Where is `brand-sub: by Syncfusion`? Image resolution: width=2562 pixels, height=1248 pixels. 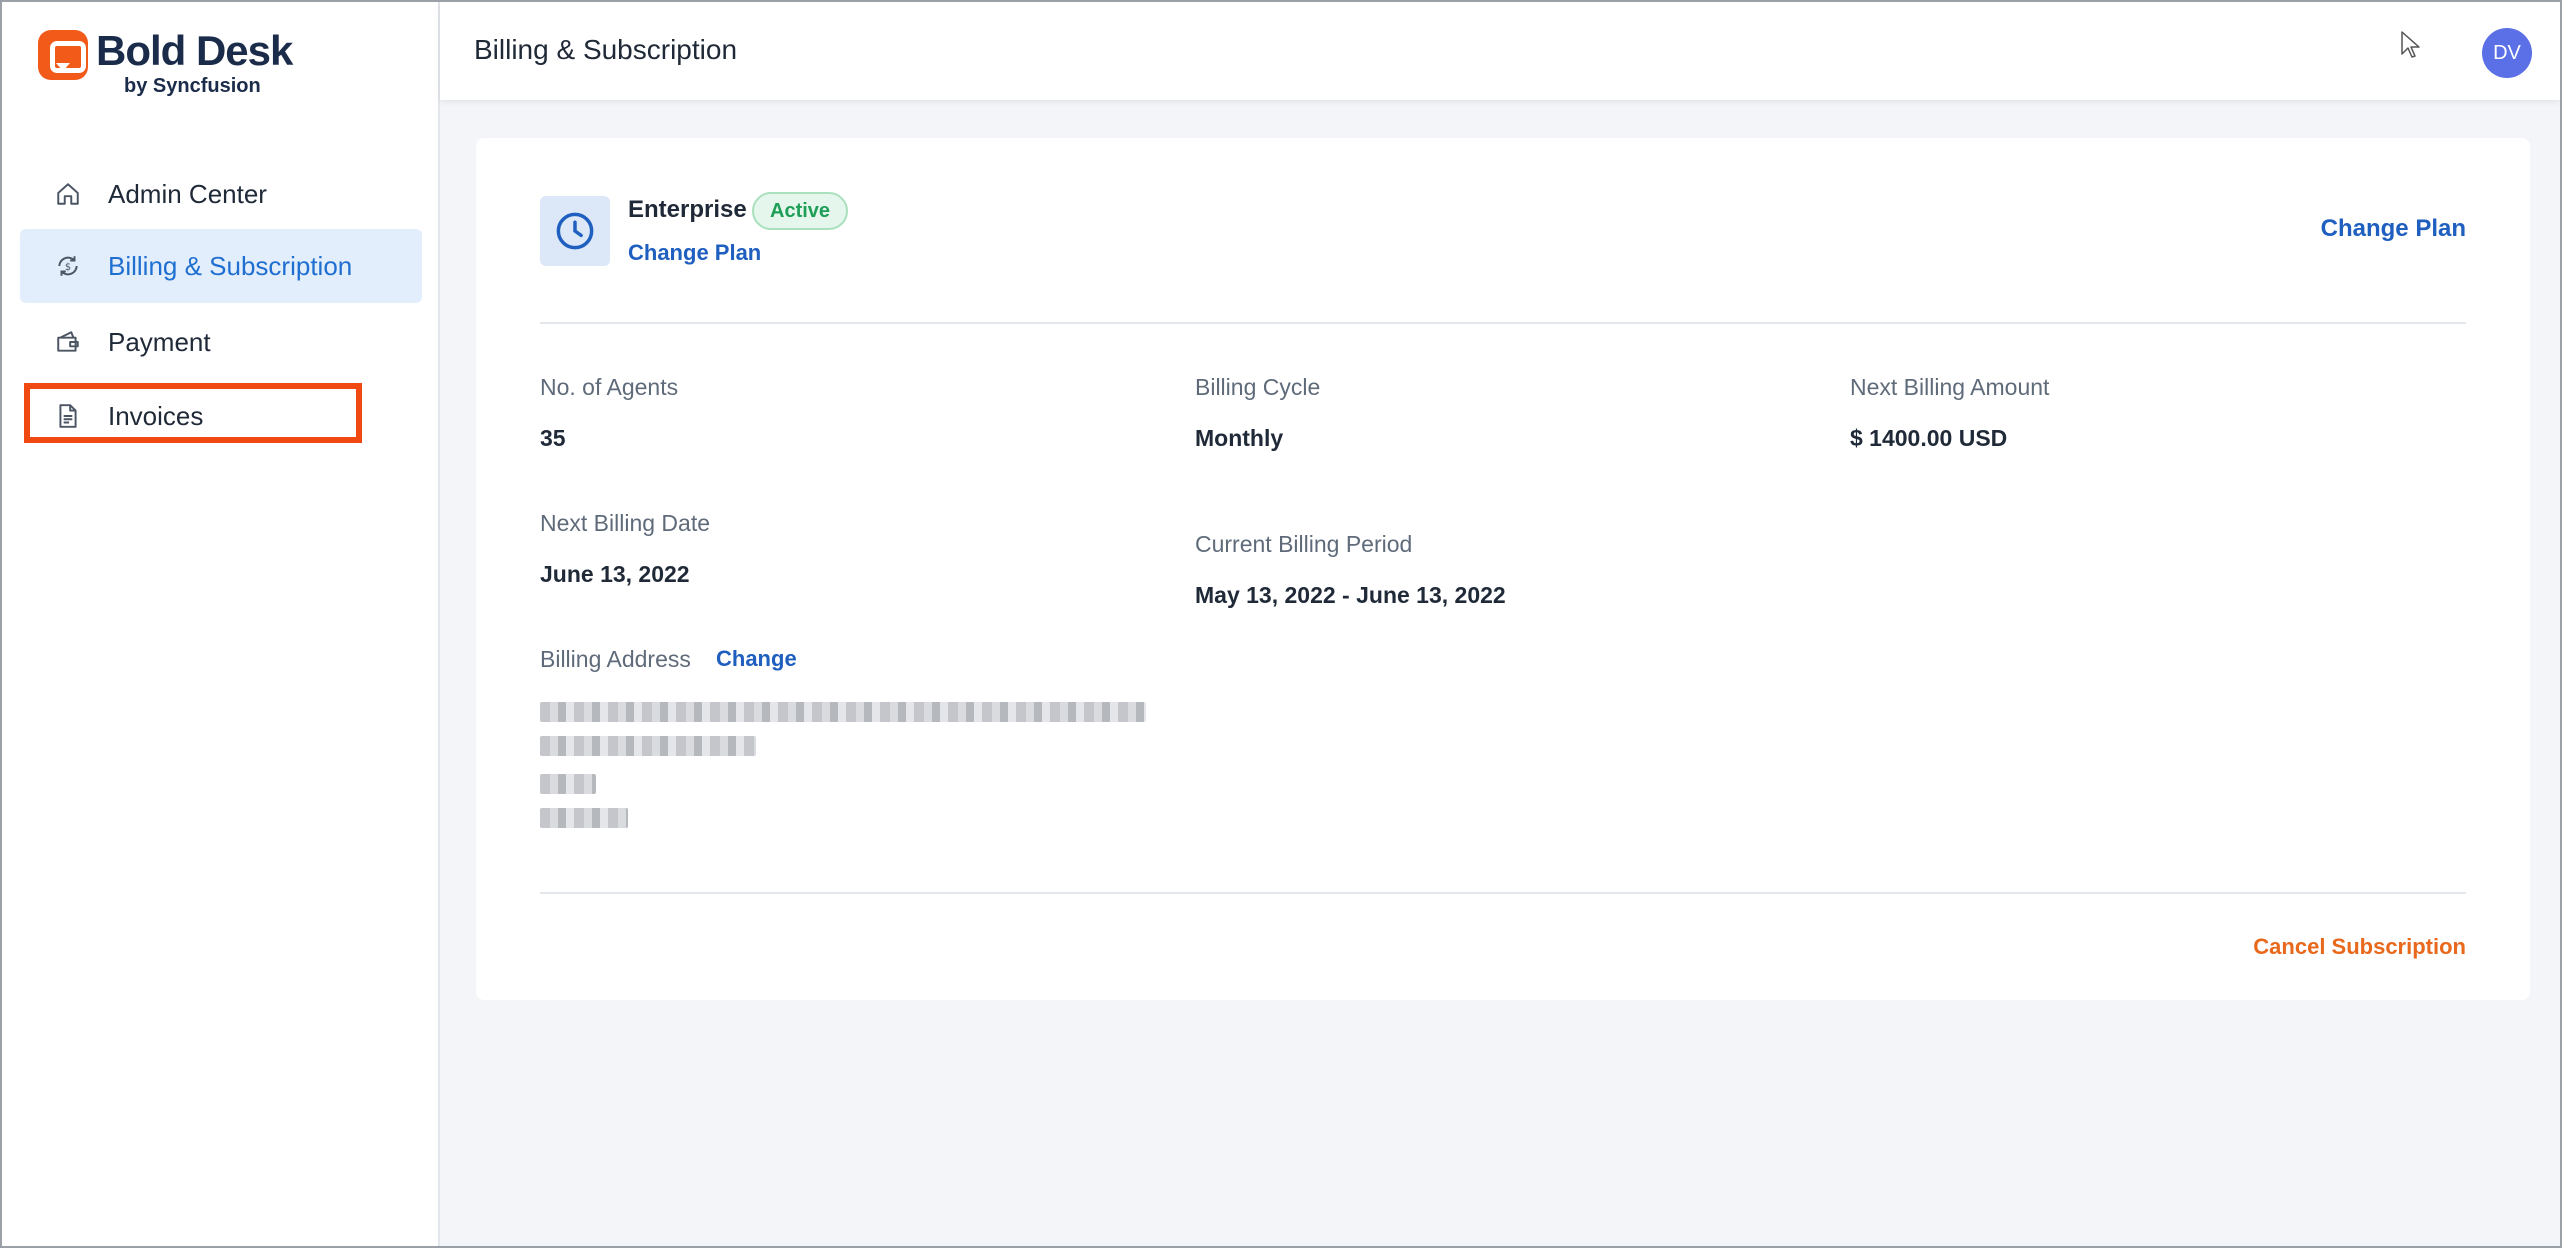 brand-sub: by Syncfusion is located at coordinates (192, 86).